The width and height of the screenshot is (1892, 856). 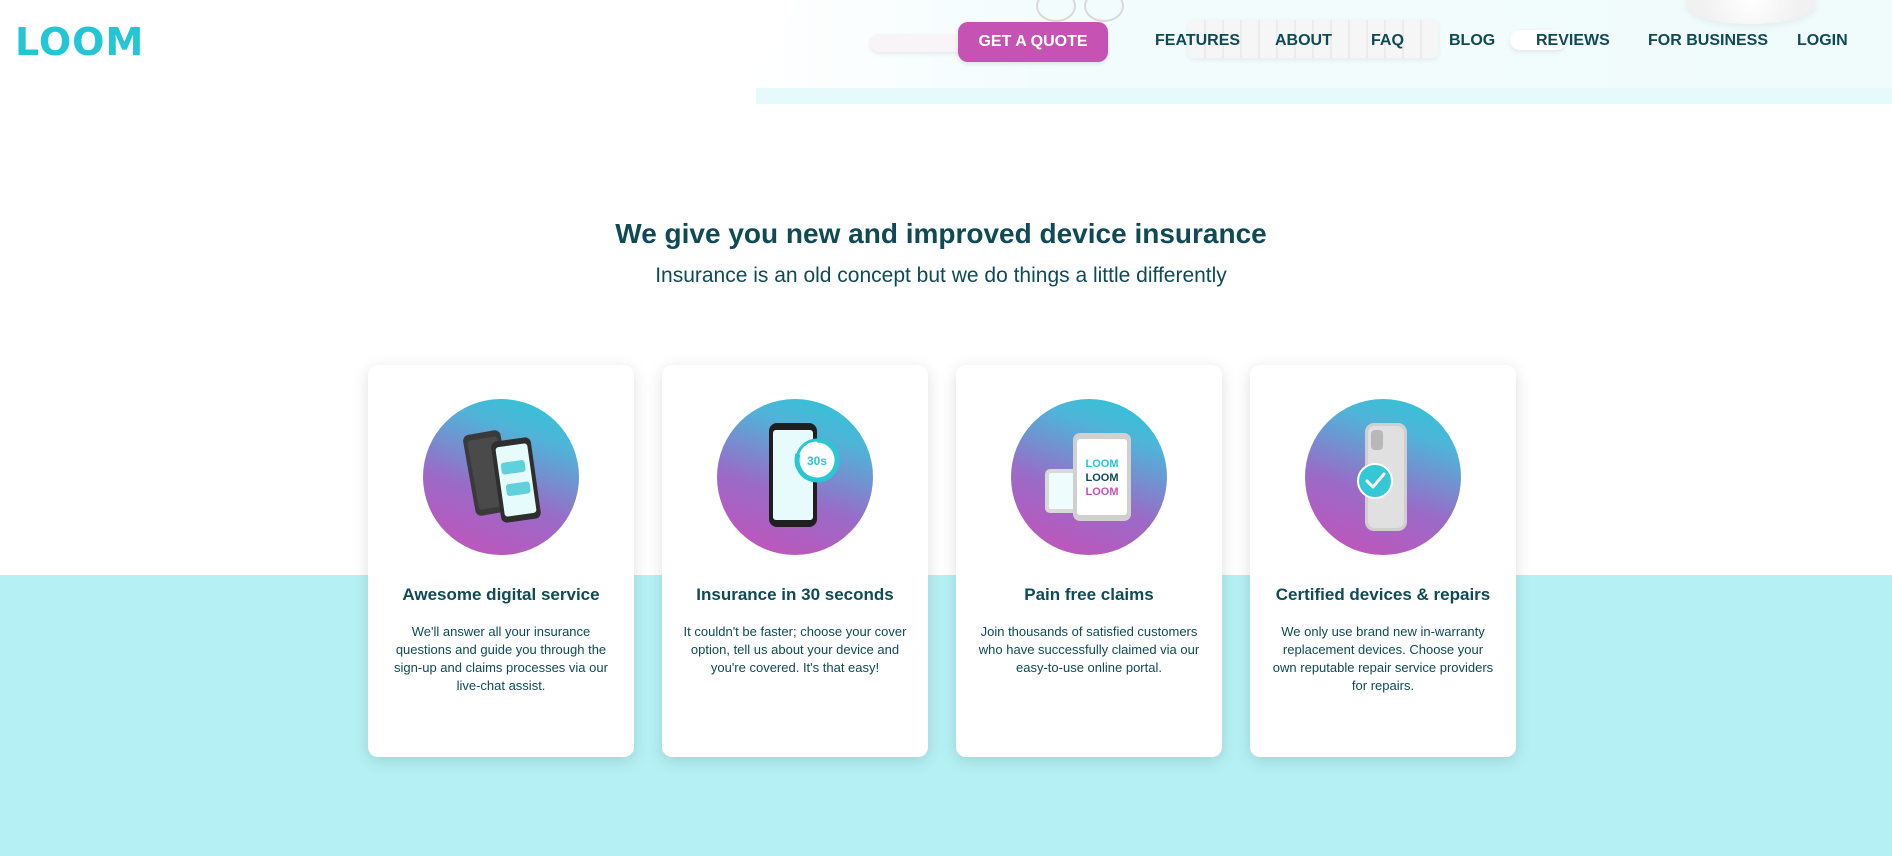 What do you see at coordinates (1197, 41) in the screenshot?
I see `nav-link-features: FEATURES` at bounding box center [1197, 41].